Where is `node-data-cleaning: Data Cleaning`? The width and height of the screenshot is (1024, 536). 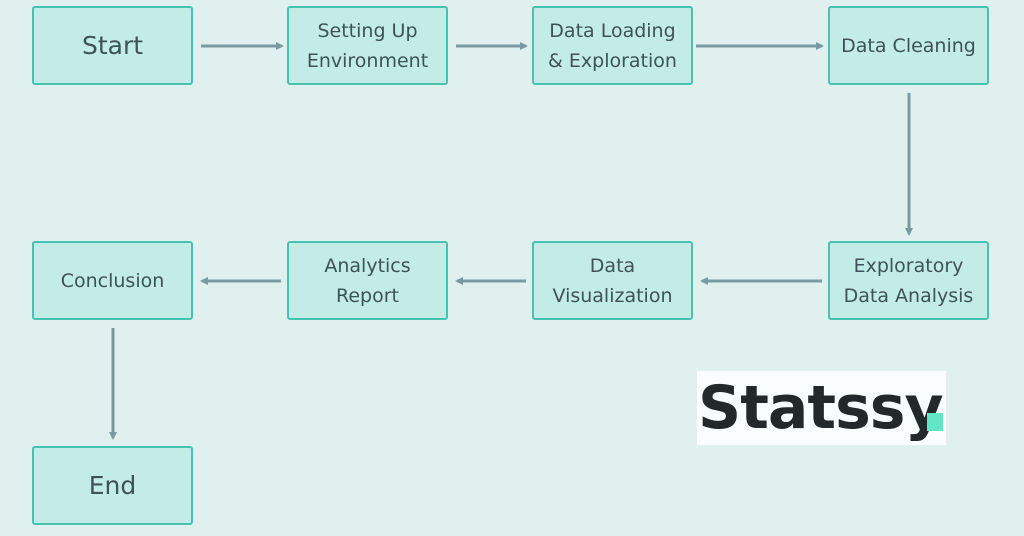
node-data-cleaning: Data Cleaning is located at coordinates (908, 45).